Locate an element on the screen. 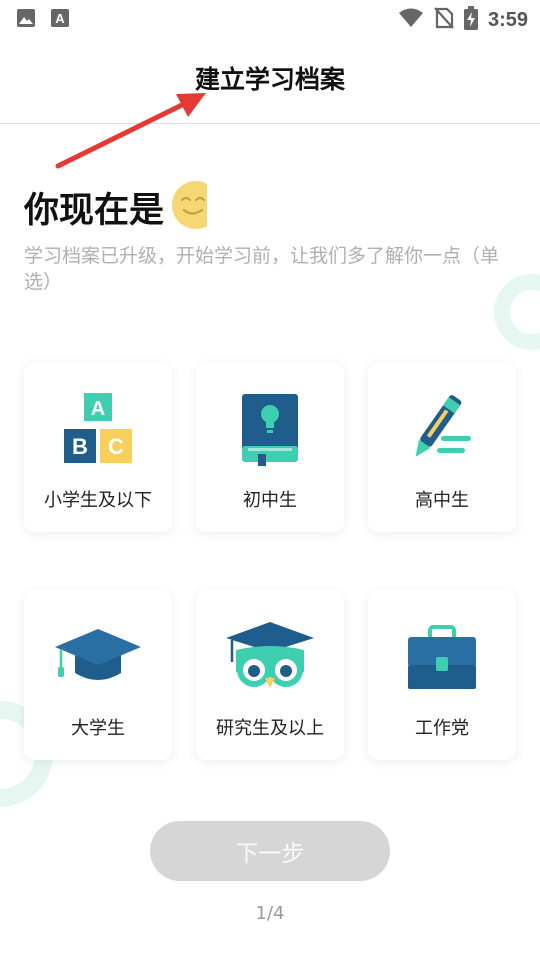 Image resolution: width=540 pixels, height=960 pixels. option-label: 小学生及以下 is located at coordinates (98, 500).